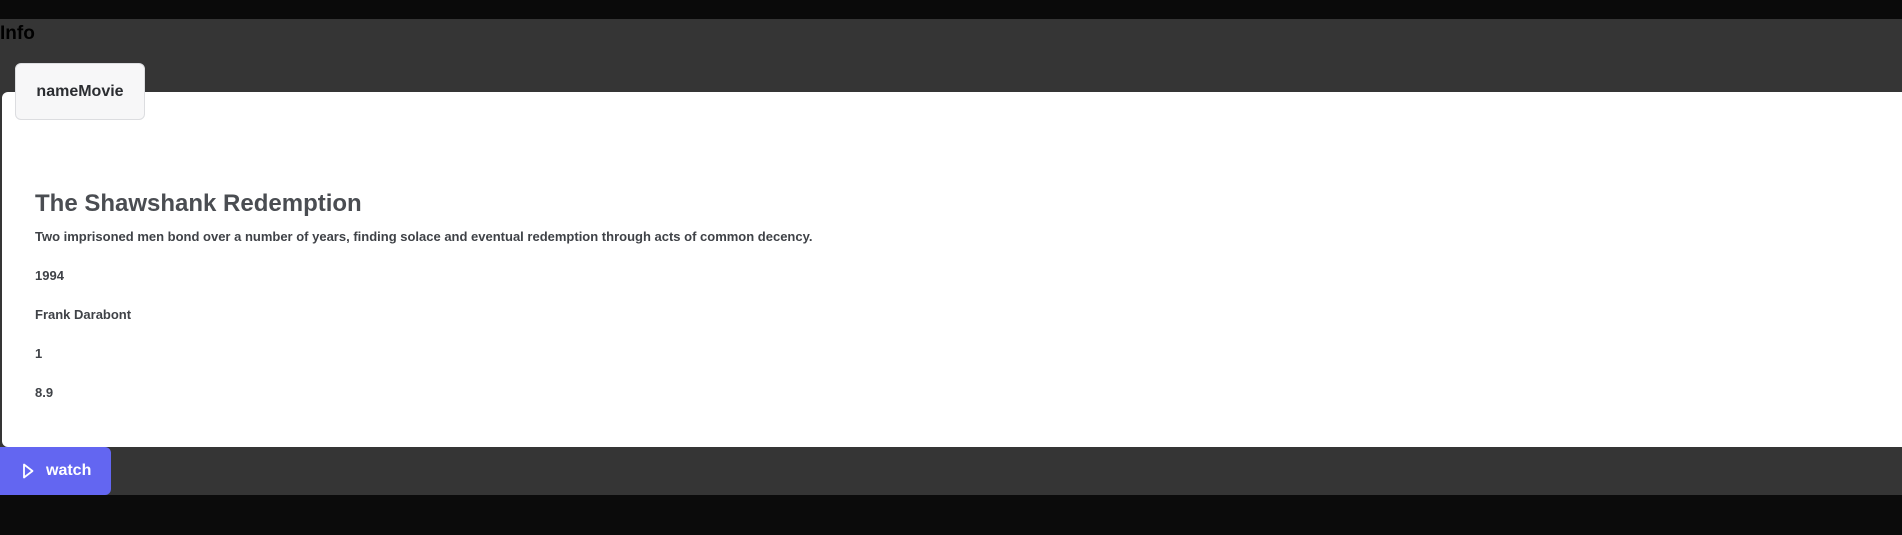 The height and width of the screenshot is (535, 1902). I want to click on bottom-bar, so click(951, 515).